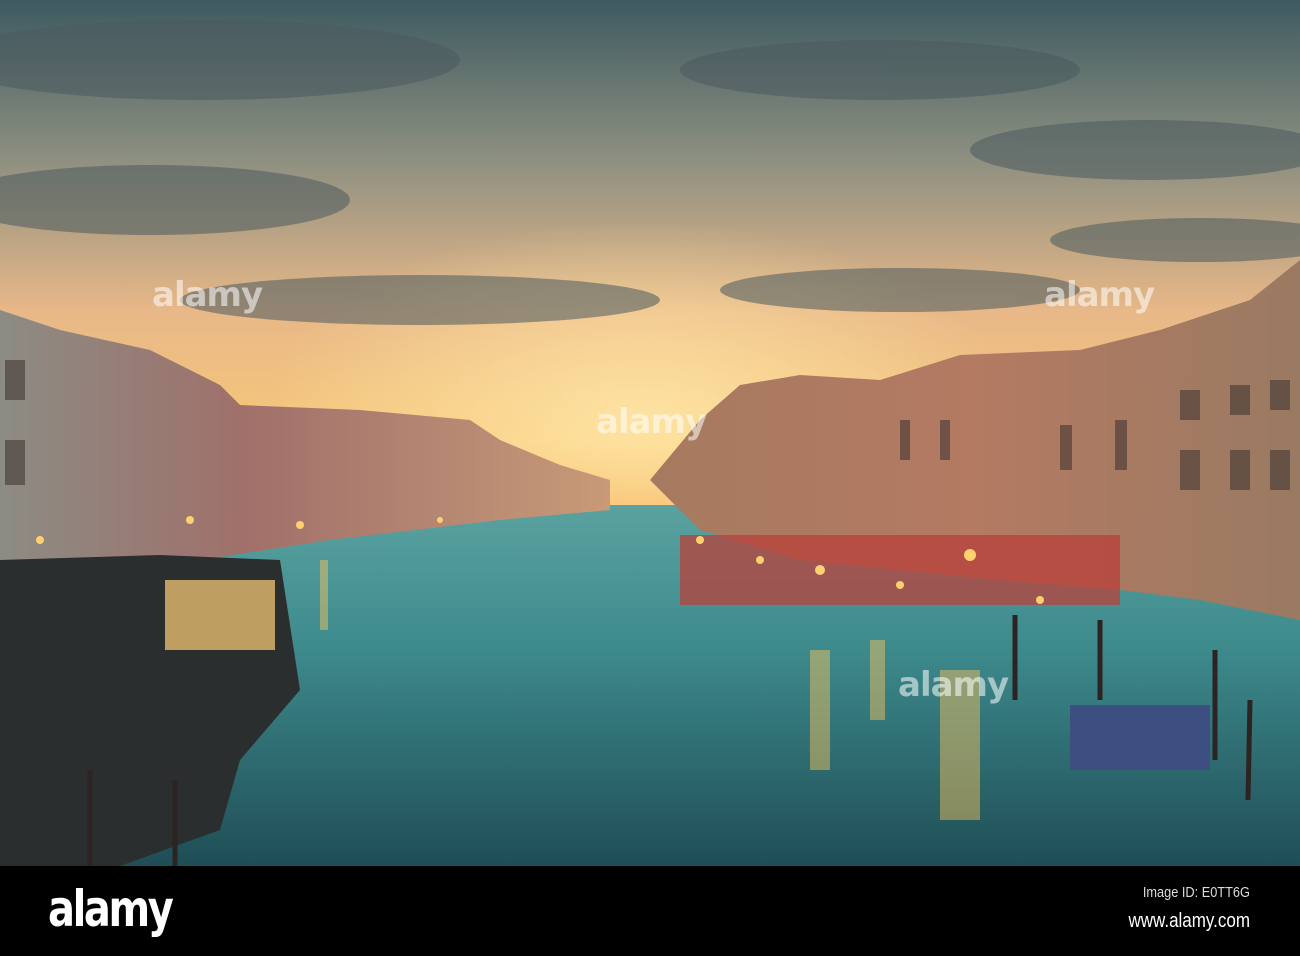 The height and width of the screenshot is (956, 1300). I want to click on alamy-logo: alamy, so click(111, 909).